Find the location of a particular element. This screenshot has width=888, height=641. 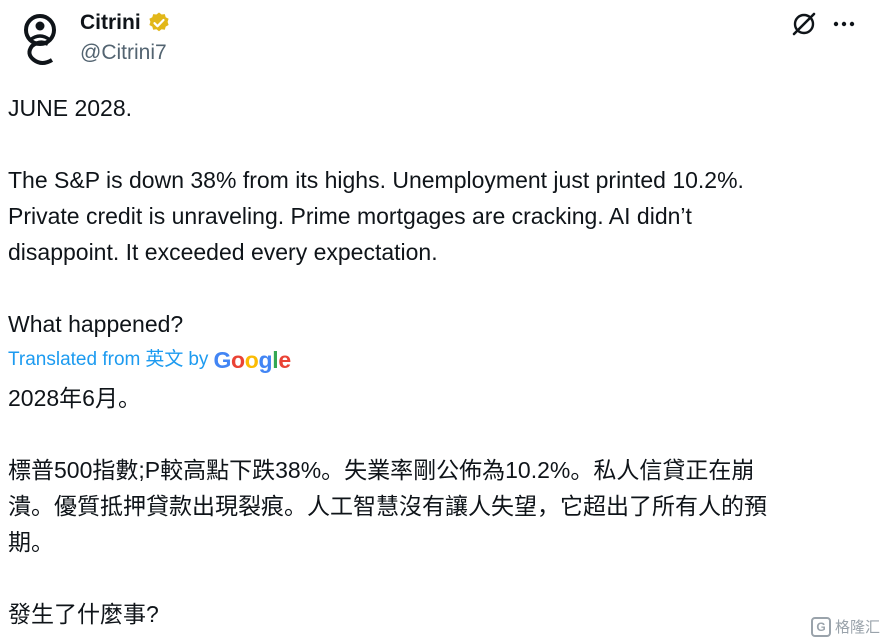

author-name-row: Citrini is located at coordinates (125, 23).